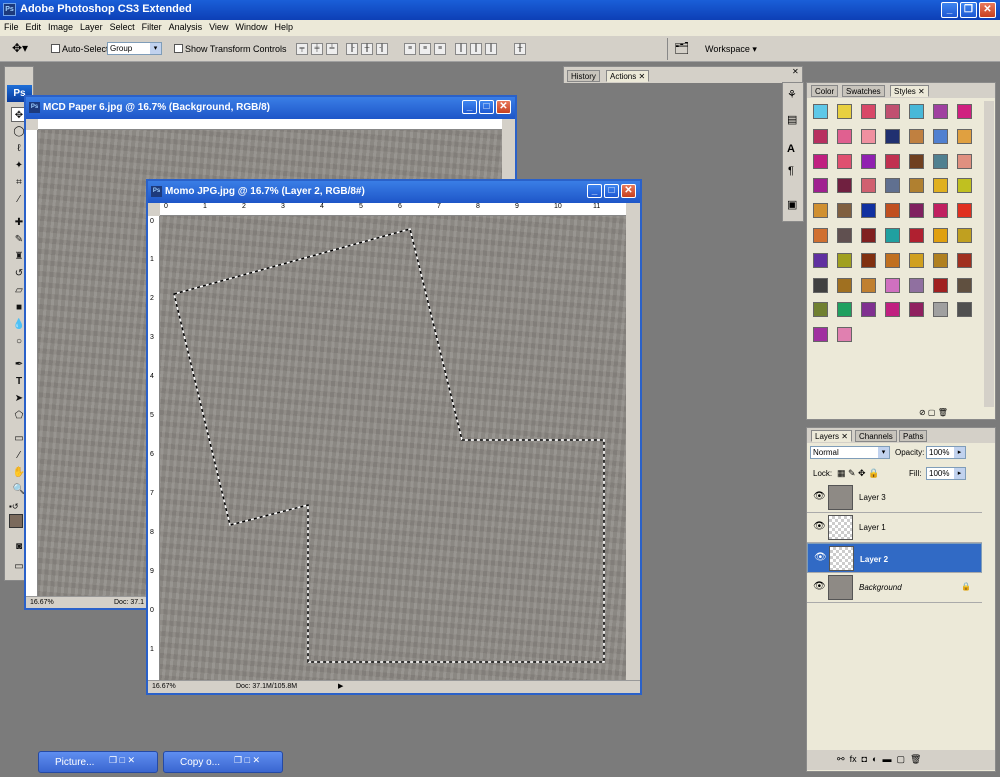  I want to click on distribute-bottom-icon: ≡, so click(440, 49).